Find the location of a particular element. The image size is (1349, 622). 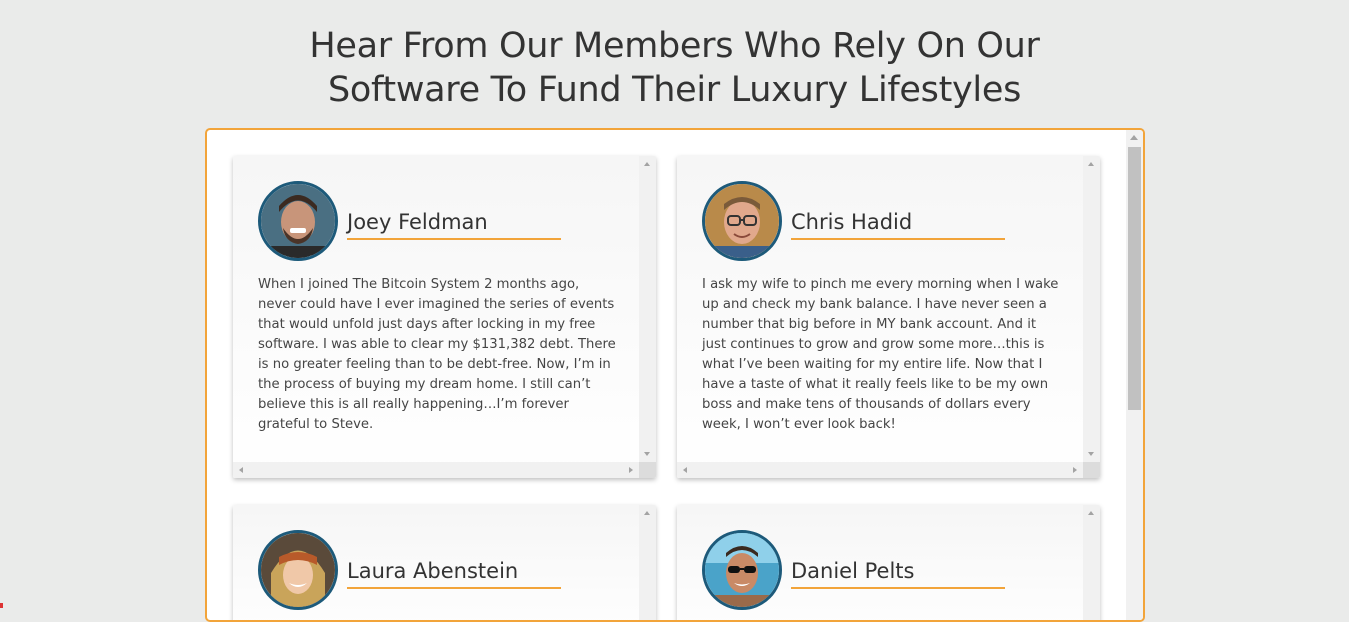

page-title-line-1: Hear From Our Members Who Rely On Our is located at coordinates (674, 46).